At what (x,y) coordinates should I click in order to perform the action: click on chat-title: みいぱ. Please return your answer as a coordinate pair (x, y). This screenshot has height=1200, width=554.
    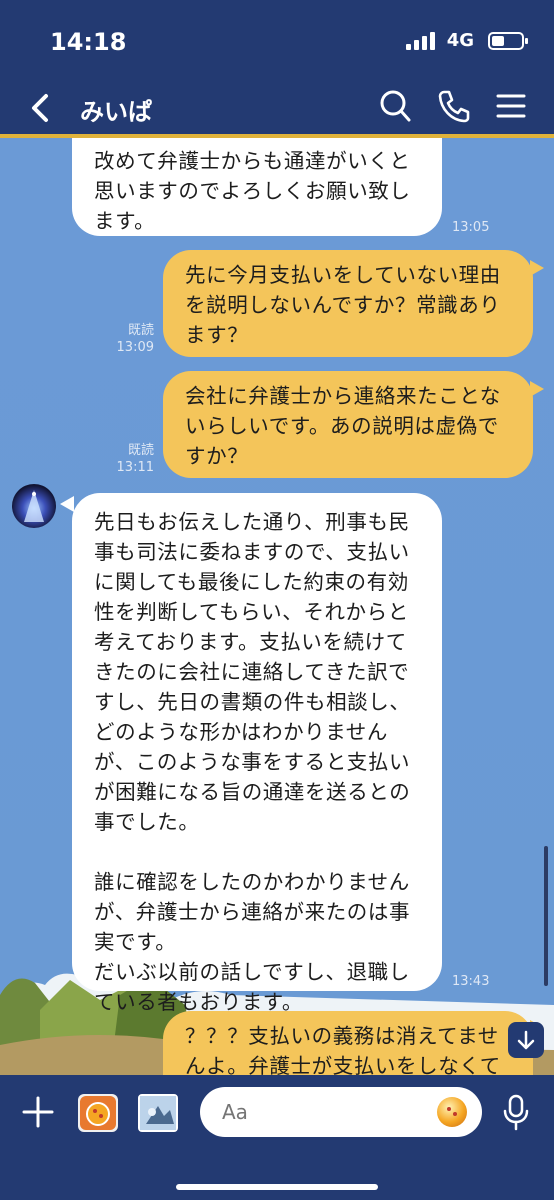
    Looking at the image, I should click on (116, 109).